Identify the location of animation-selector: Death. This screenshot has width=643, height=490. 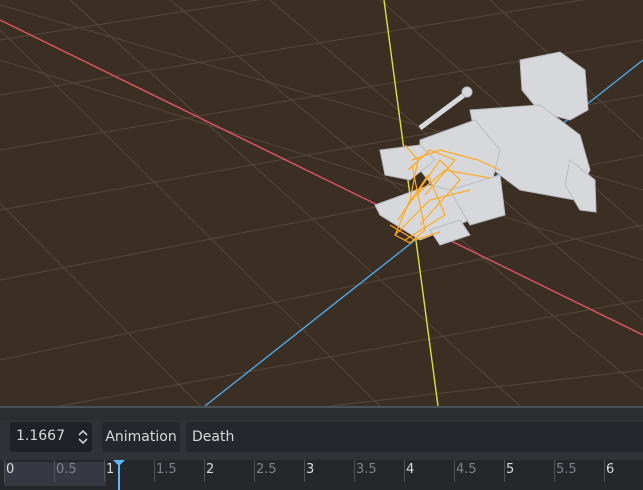
(414, 437).